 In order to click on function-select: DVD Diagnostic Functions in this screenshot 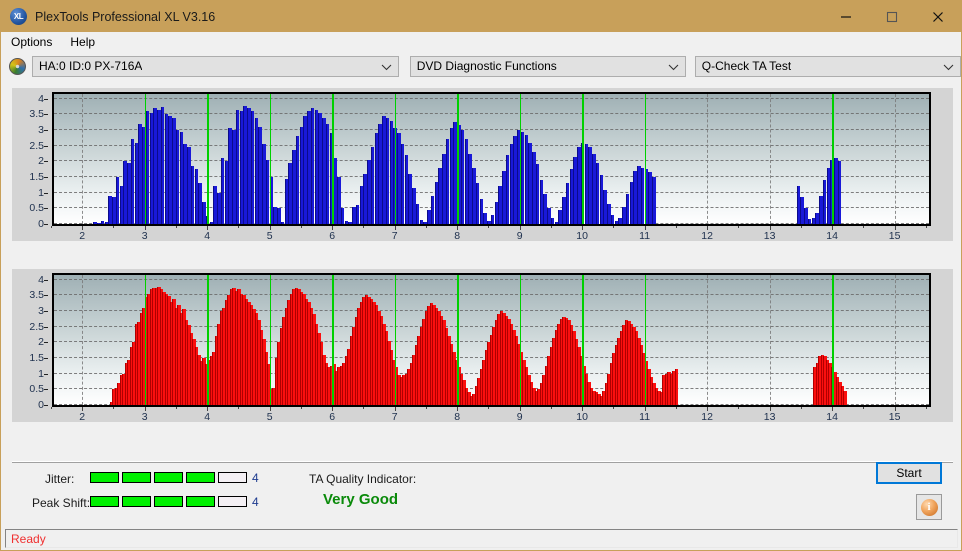, I will do `click(547, 66)`.